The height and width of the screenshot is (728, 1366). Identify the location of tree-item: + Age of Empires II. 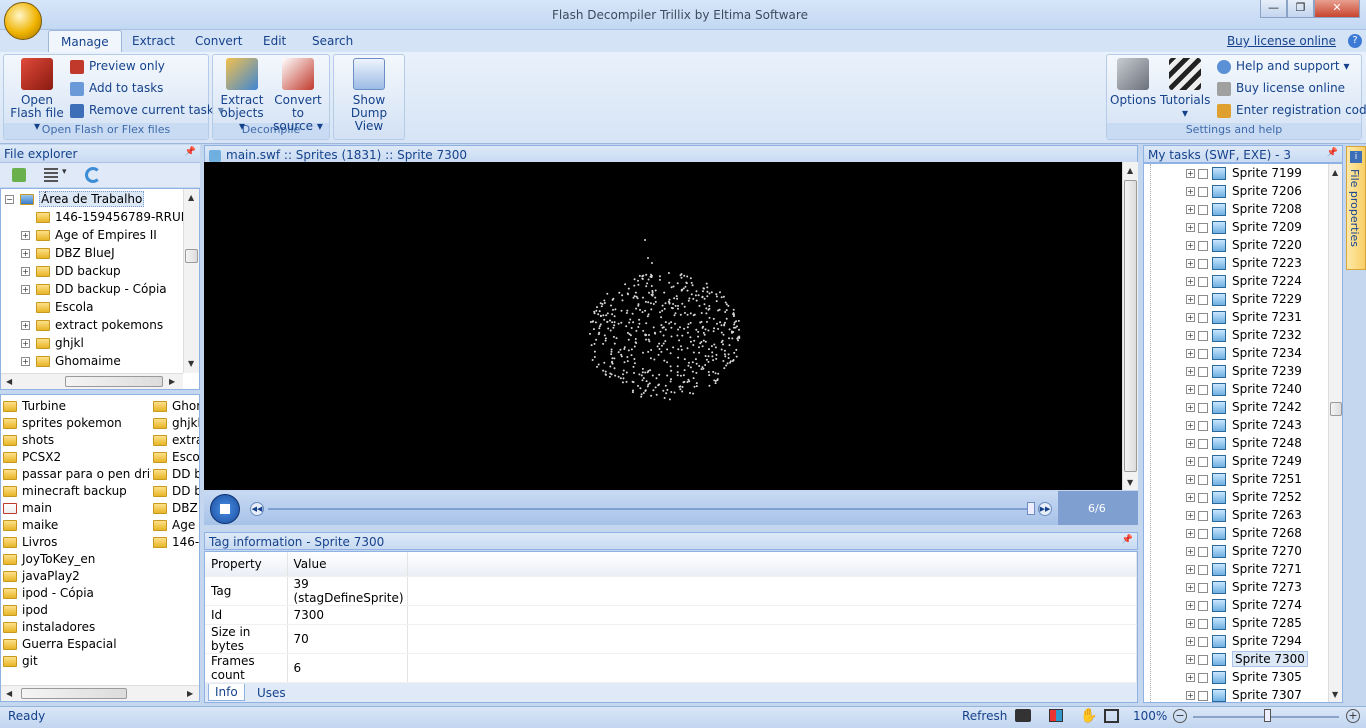
(92, 235).